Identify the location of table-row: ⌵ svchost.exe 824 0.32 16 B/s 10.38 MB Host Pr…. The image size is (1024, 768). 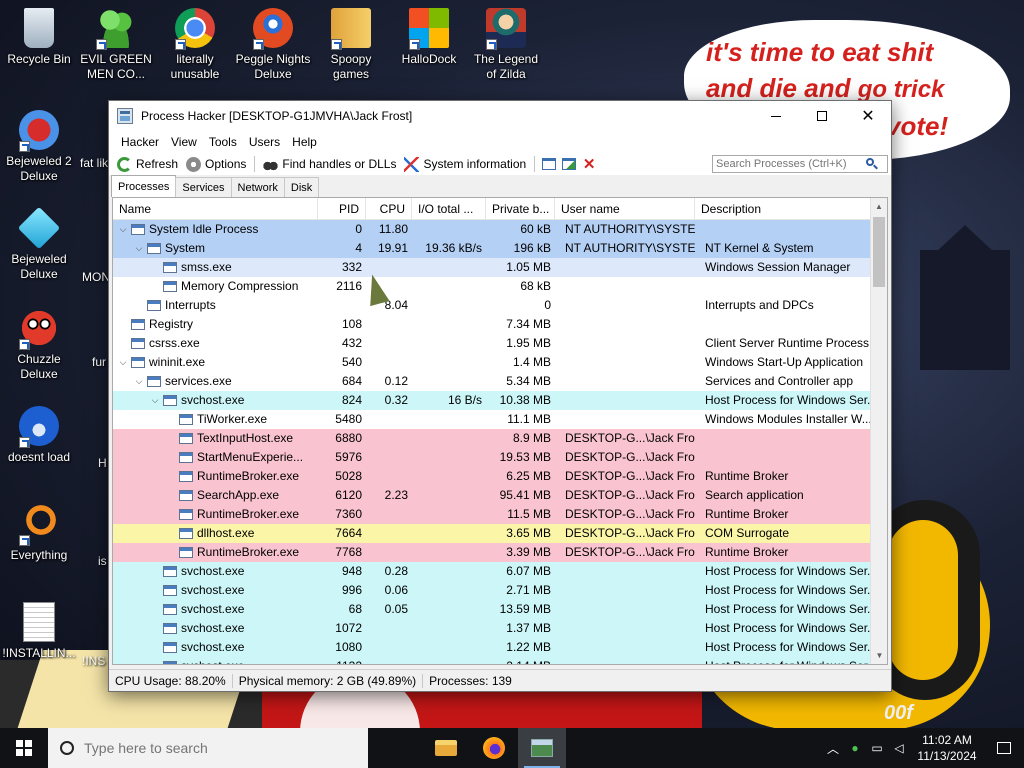
(500, 400).